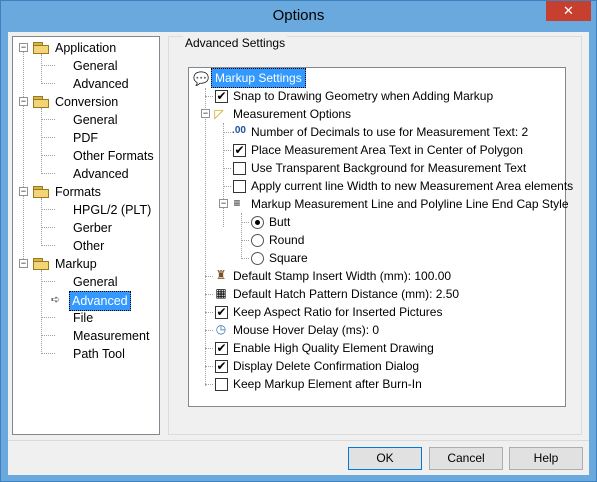 The height and width of the screenshot is (482, 597). What do you see at coordinates (257, 258) in the screenshot?
I see `endcap-square-radio` at bounding box center [257, 258].